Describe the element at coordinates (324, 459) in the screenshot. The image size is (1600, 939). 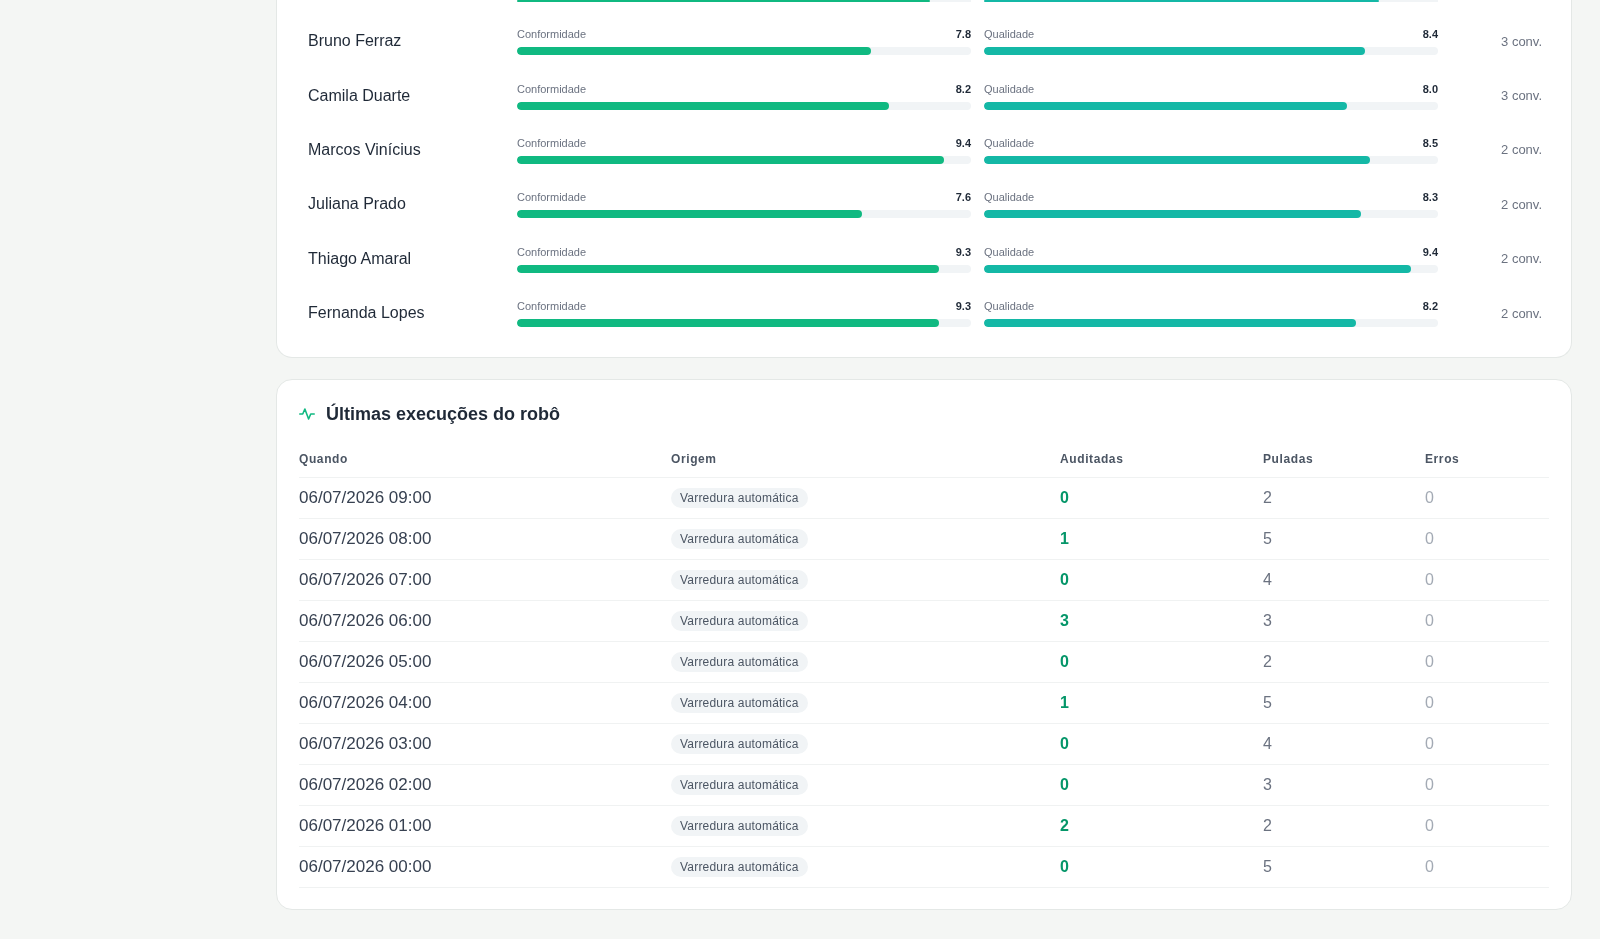
I see `column-header: Quando` at that location.